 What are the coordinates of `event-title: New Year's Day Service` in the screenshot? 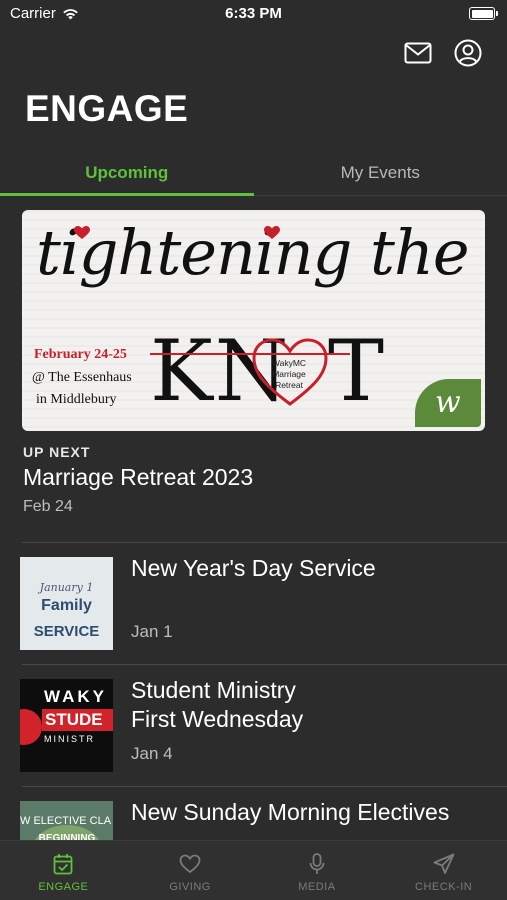 It's located at (253, 568).